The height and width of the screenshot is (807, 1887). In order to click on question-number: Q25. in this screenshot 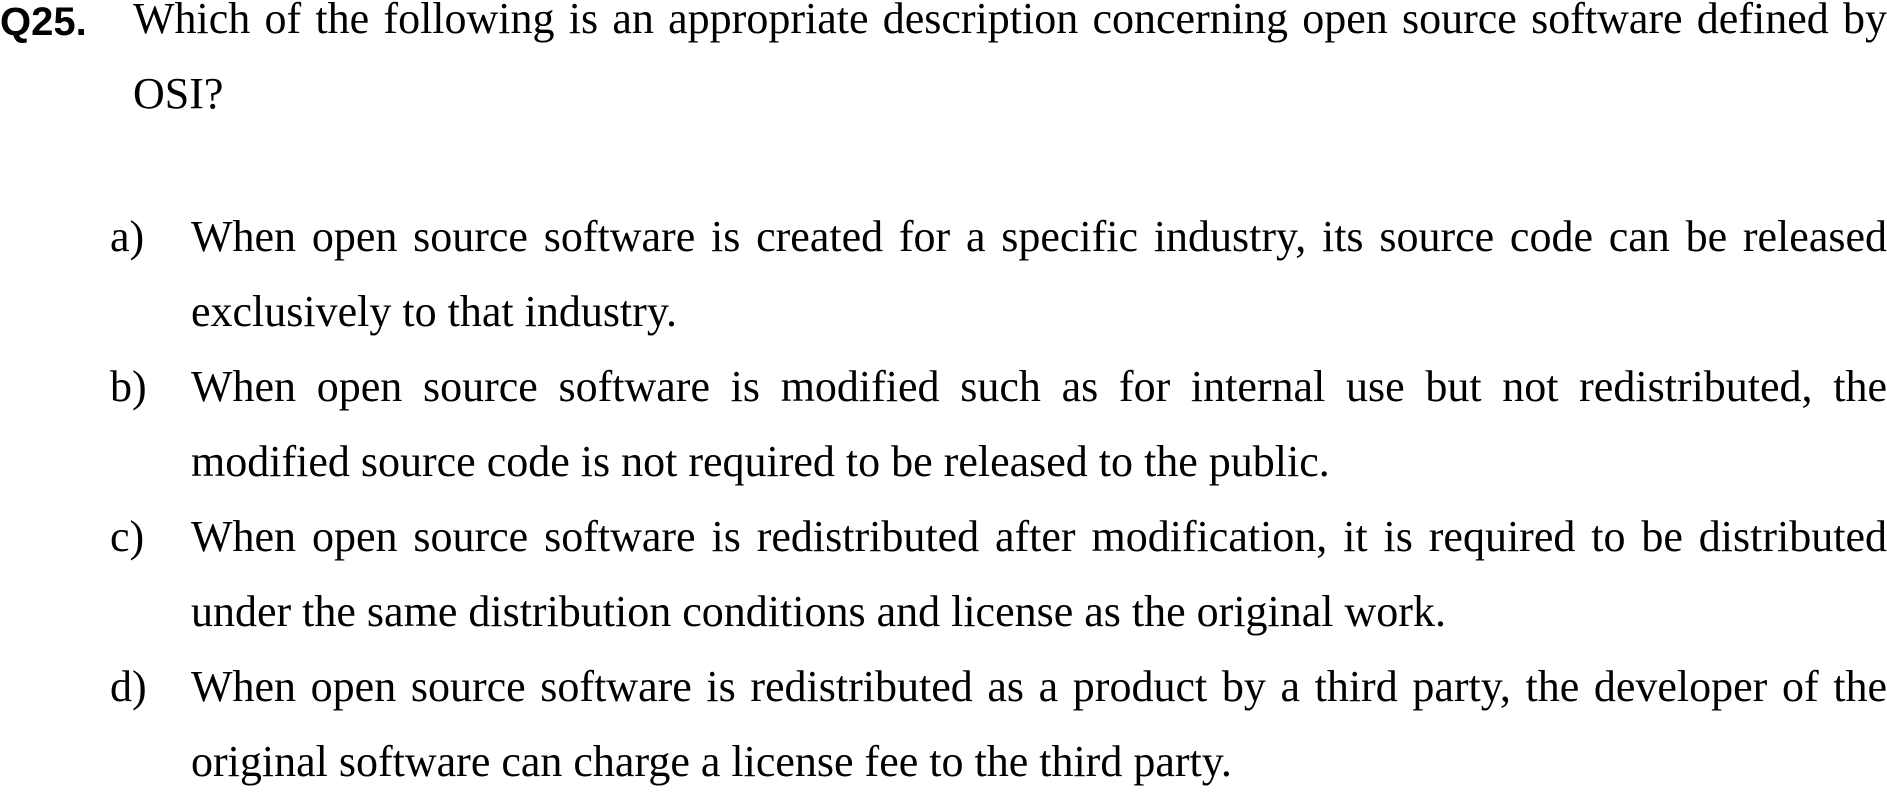, I will do `click(43, 22)`.